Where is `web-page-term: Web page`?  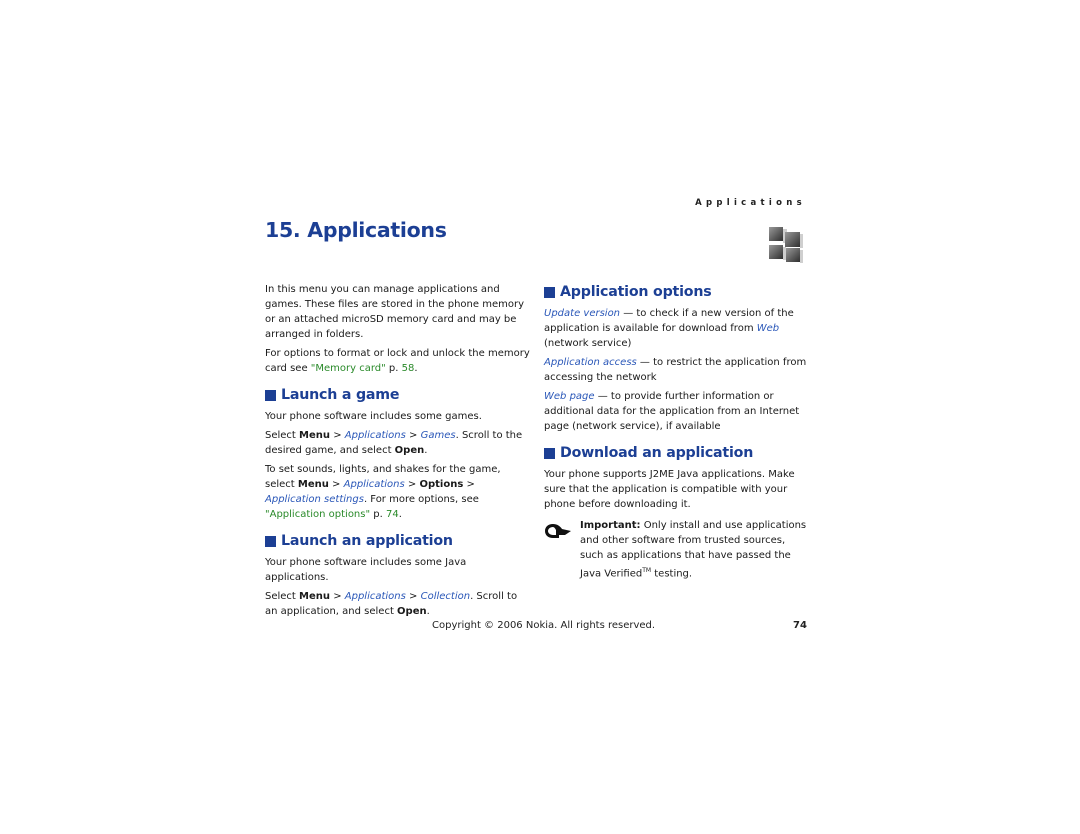 web-page-term: Web page is located at coordinates (569, 396).